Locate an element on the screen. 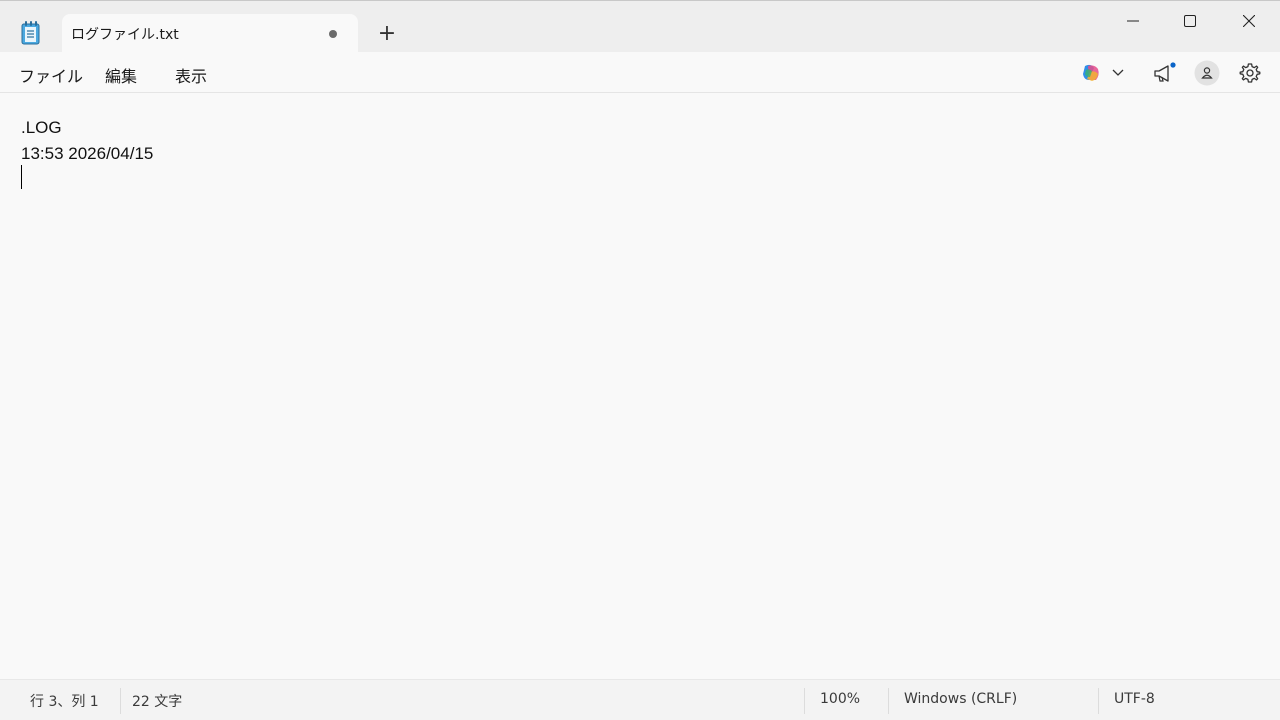  maximize-button is located at coordinates (1190, 21).